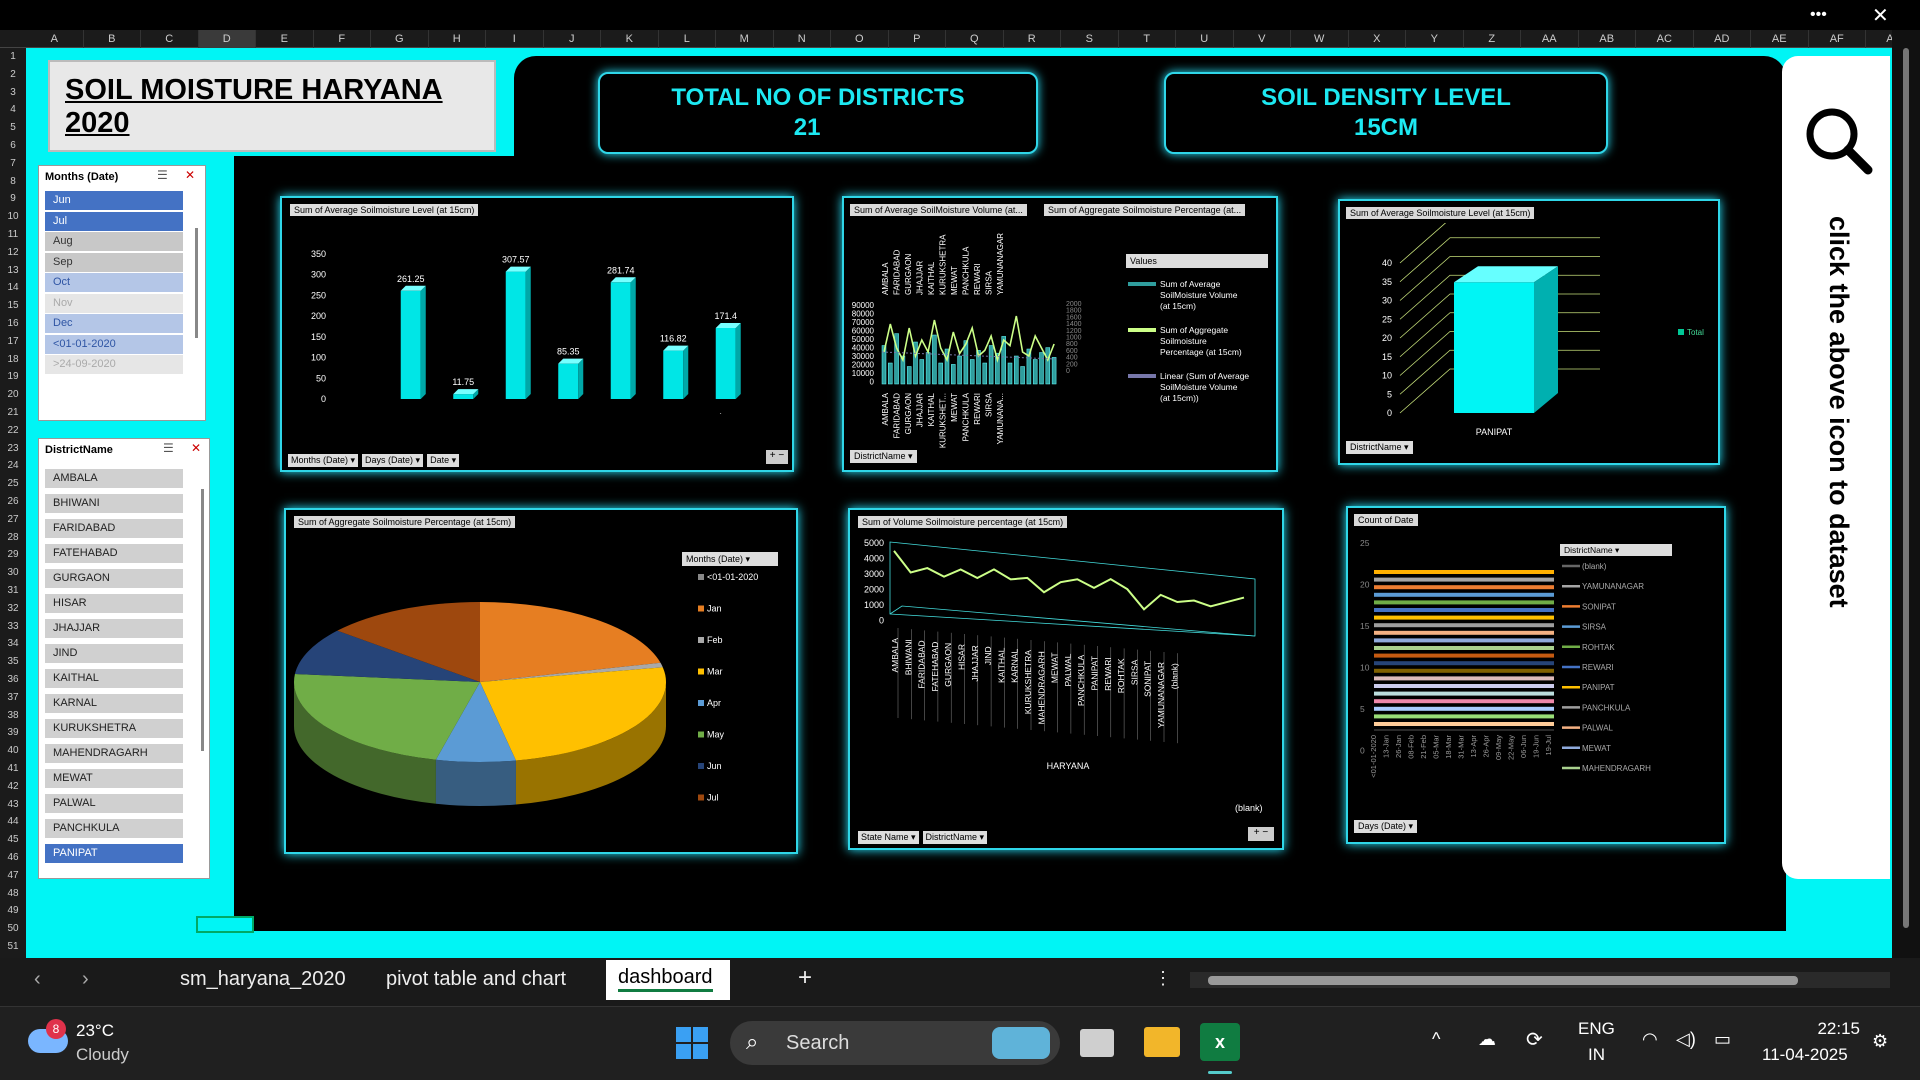  I want to click on column-header-q: Q, so click(975, 39).